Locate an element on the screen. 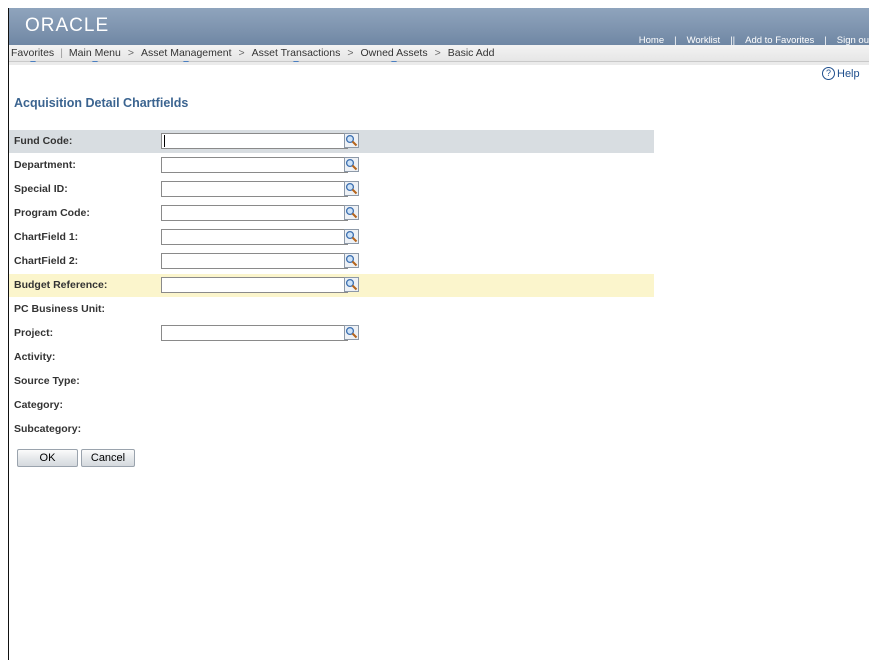  chartfield-1-input is located at coordinates (254, 237).